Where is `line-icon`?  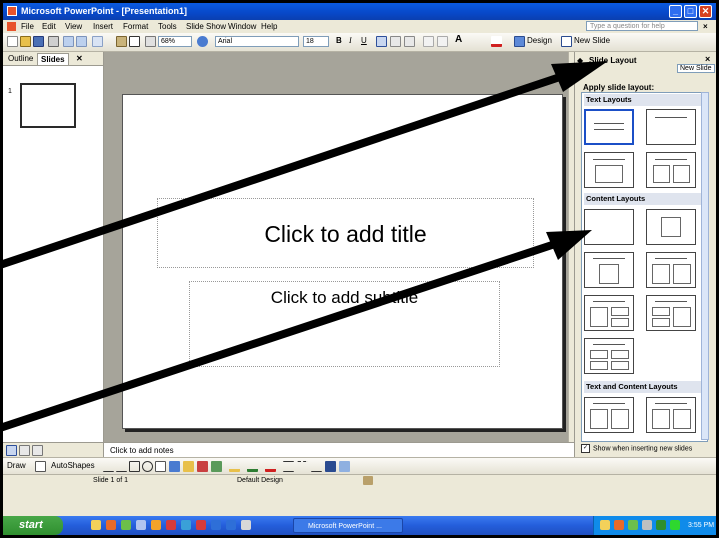
line-icon is located at coordinates (108, 466).